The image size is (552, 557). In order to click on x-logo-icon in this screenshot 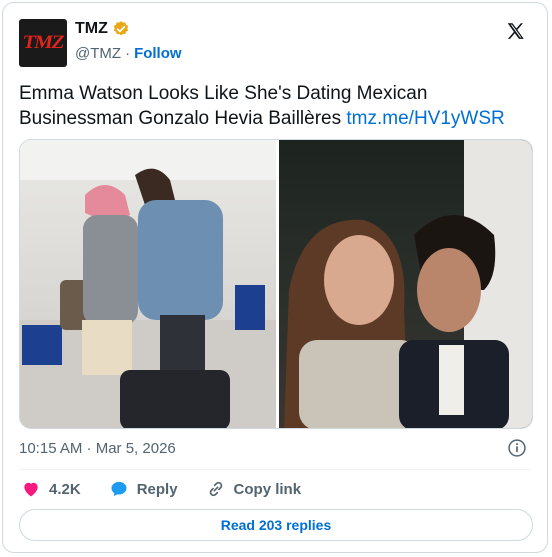, I will do `click(516, 32)`.